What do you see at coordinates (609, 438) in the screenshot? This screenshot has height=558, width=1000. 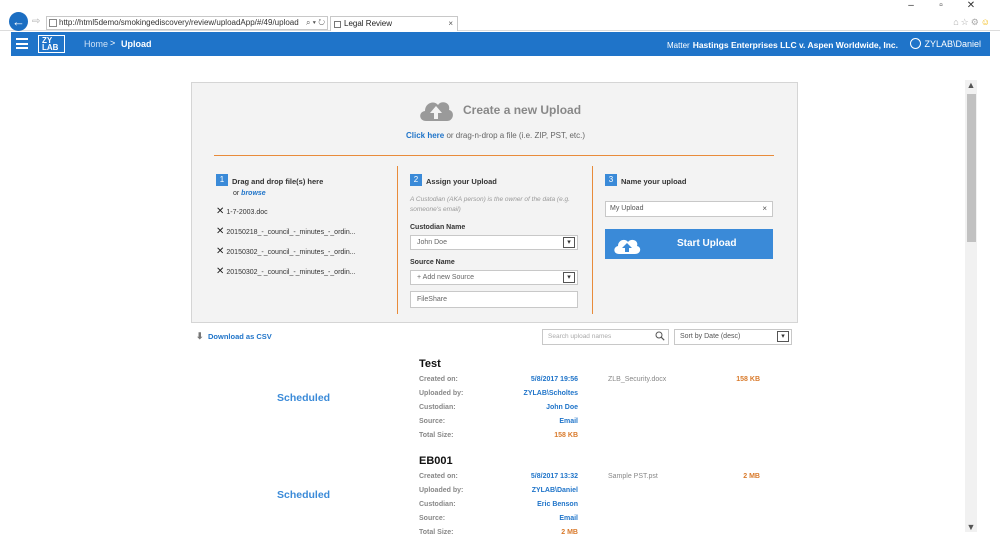 I see `total-size-row: Total Size: 158 KB` at bounding box center [609, 438].